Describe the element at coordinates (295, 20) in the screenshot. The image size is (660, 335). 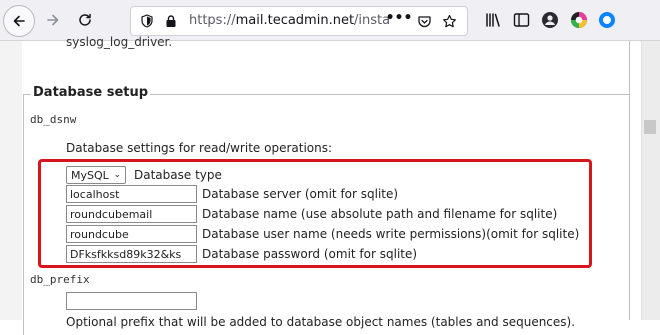
I see `url-host: mail.tecadmin.net` at that location.